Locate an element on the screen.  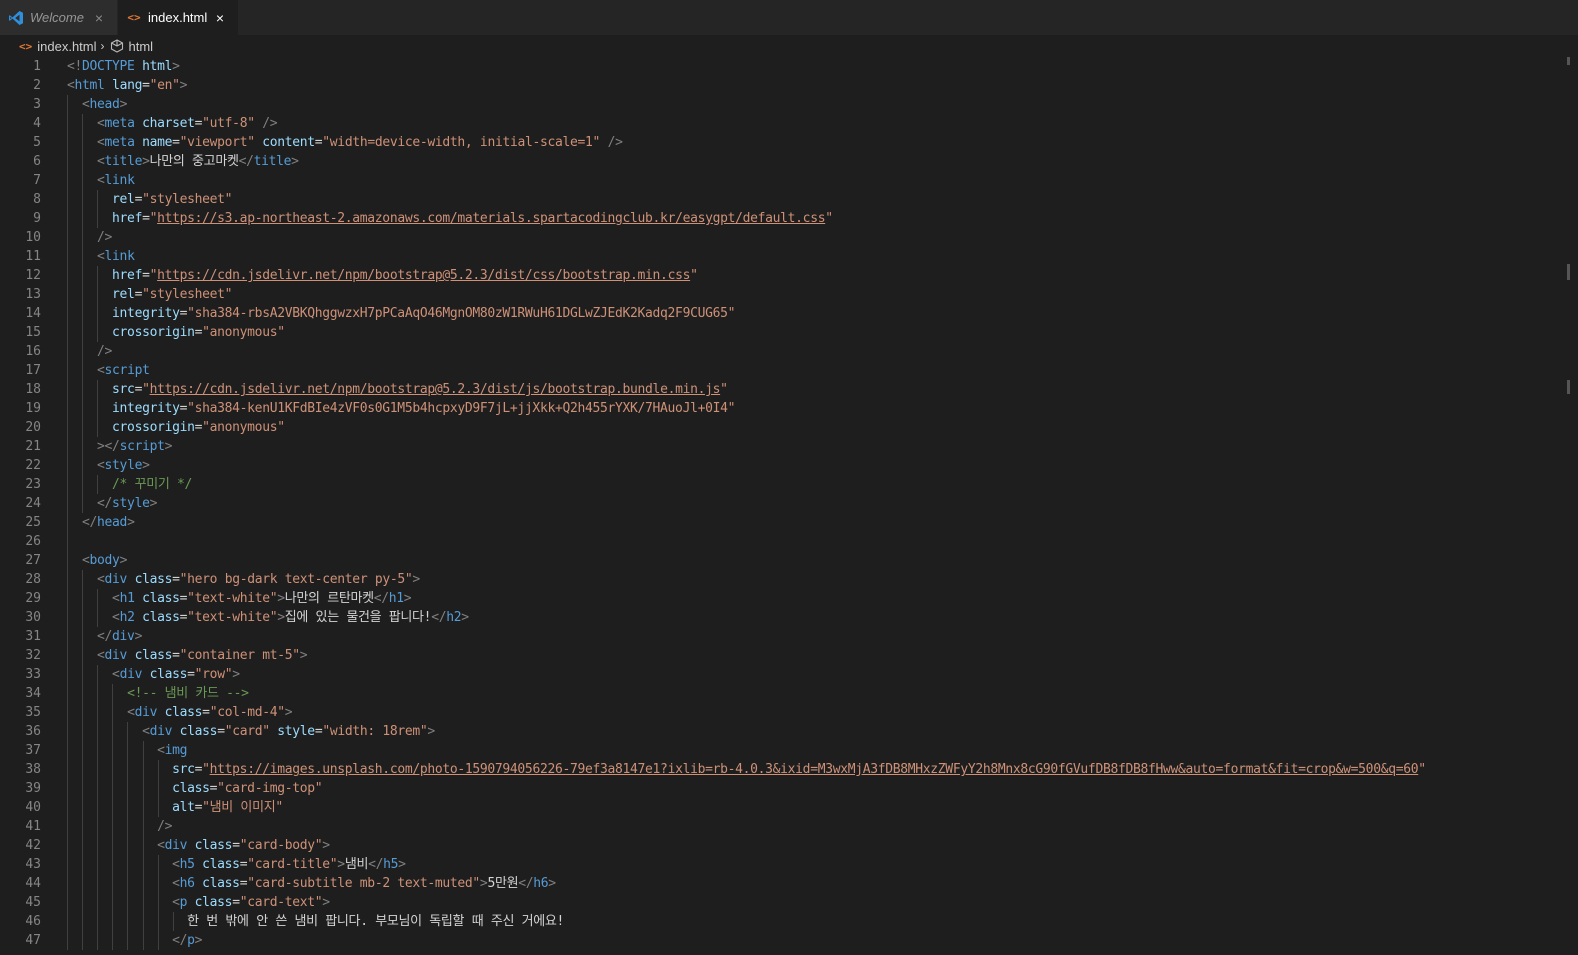
code-token: html is located at coordinates (157, 66).